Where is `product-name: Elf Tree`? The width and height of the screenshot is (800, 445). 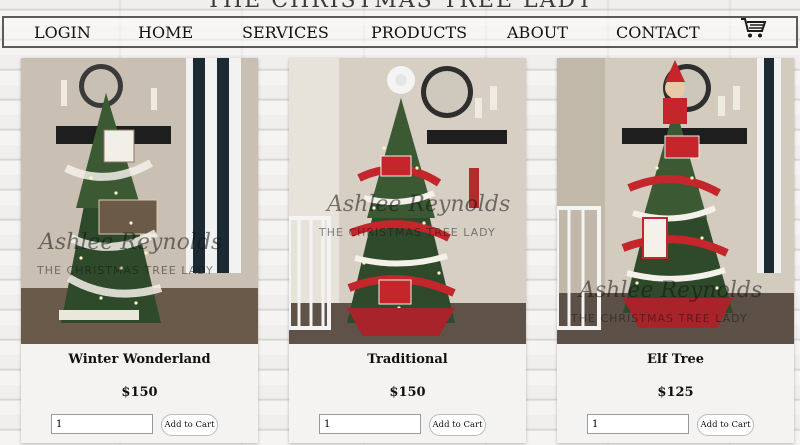
product-name: Elf Tree is located at coordinates (675, 359).